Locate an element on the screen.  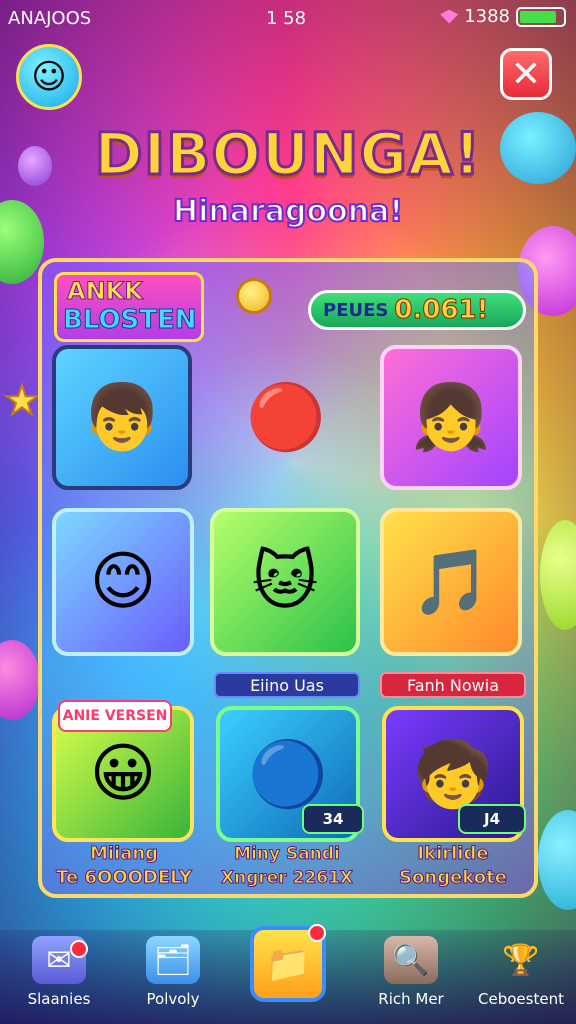
level-tile-2: 🔴 is located at coordinates (286, 417).